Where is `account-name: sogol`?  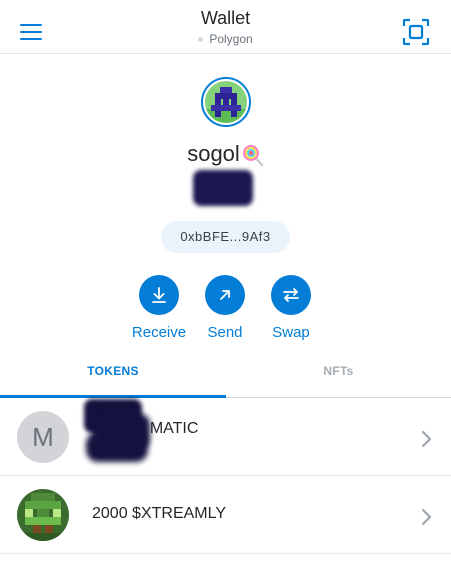 account-name: sogol is located at coordinates (225, 154).